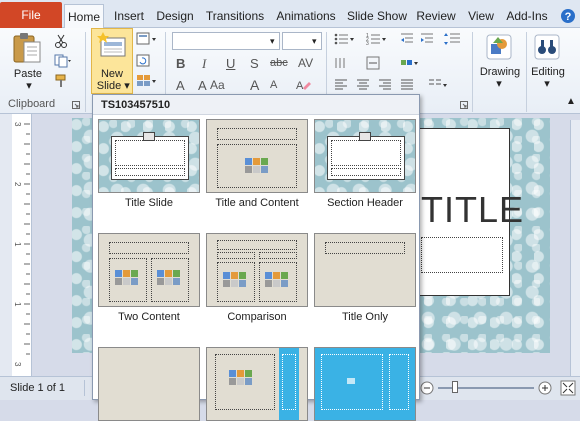 The width and height of the screenshot is (580, 421). I want to click on new-slide-label: New, so click(111, 74).